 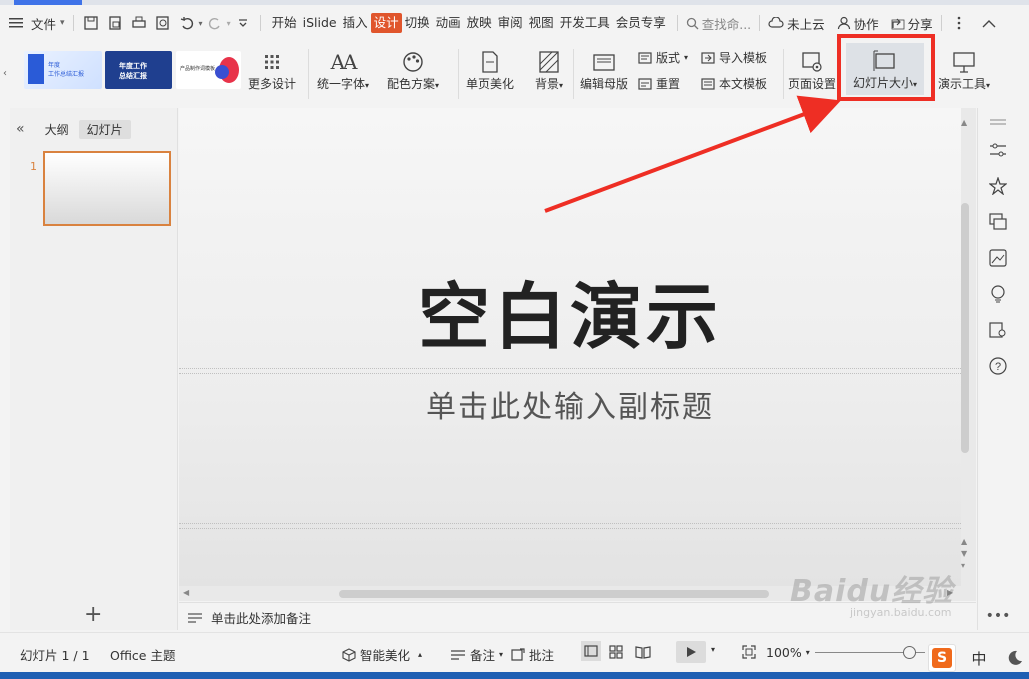 I want to click on slide-title: 空白演示, so click(x=570, y=310).